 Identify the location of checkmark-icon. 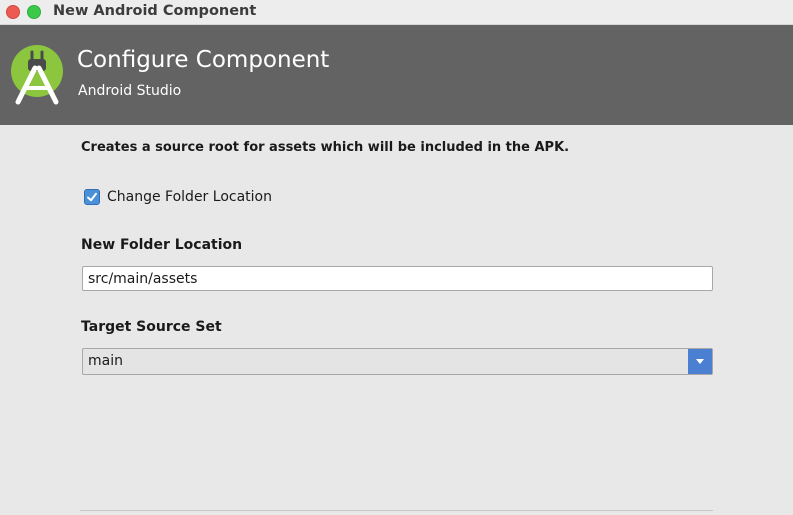
(92, 197).